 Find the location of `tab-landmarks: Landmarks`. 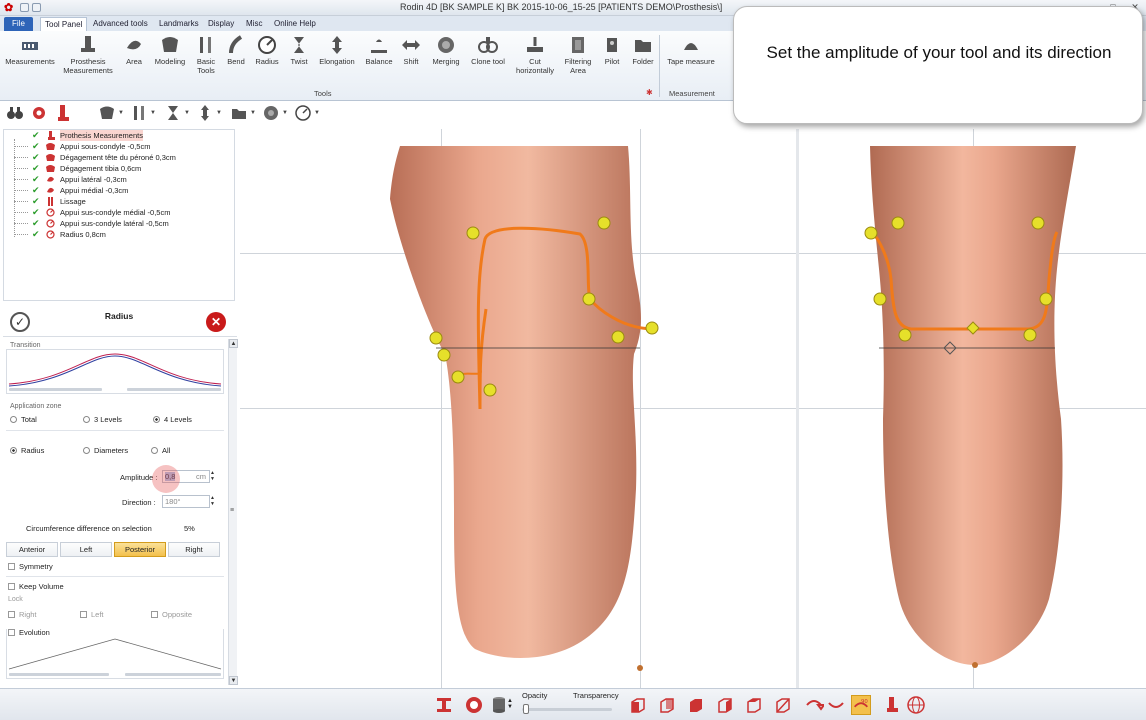

tab-landmarks: Landmarks is located at coordinates (179, 24).